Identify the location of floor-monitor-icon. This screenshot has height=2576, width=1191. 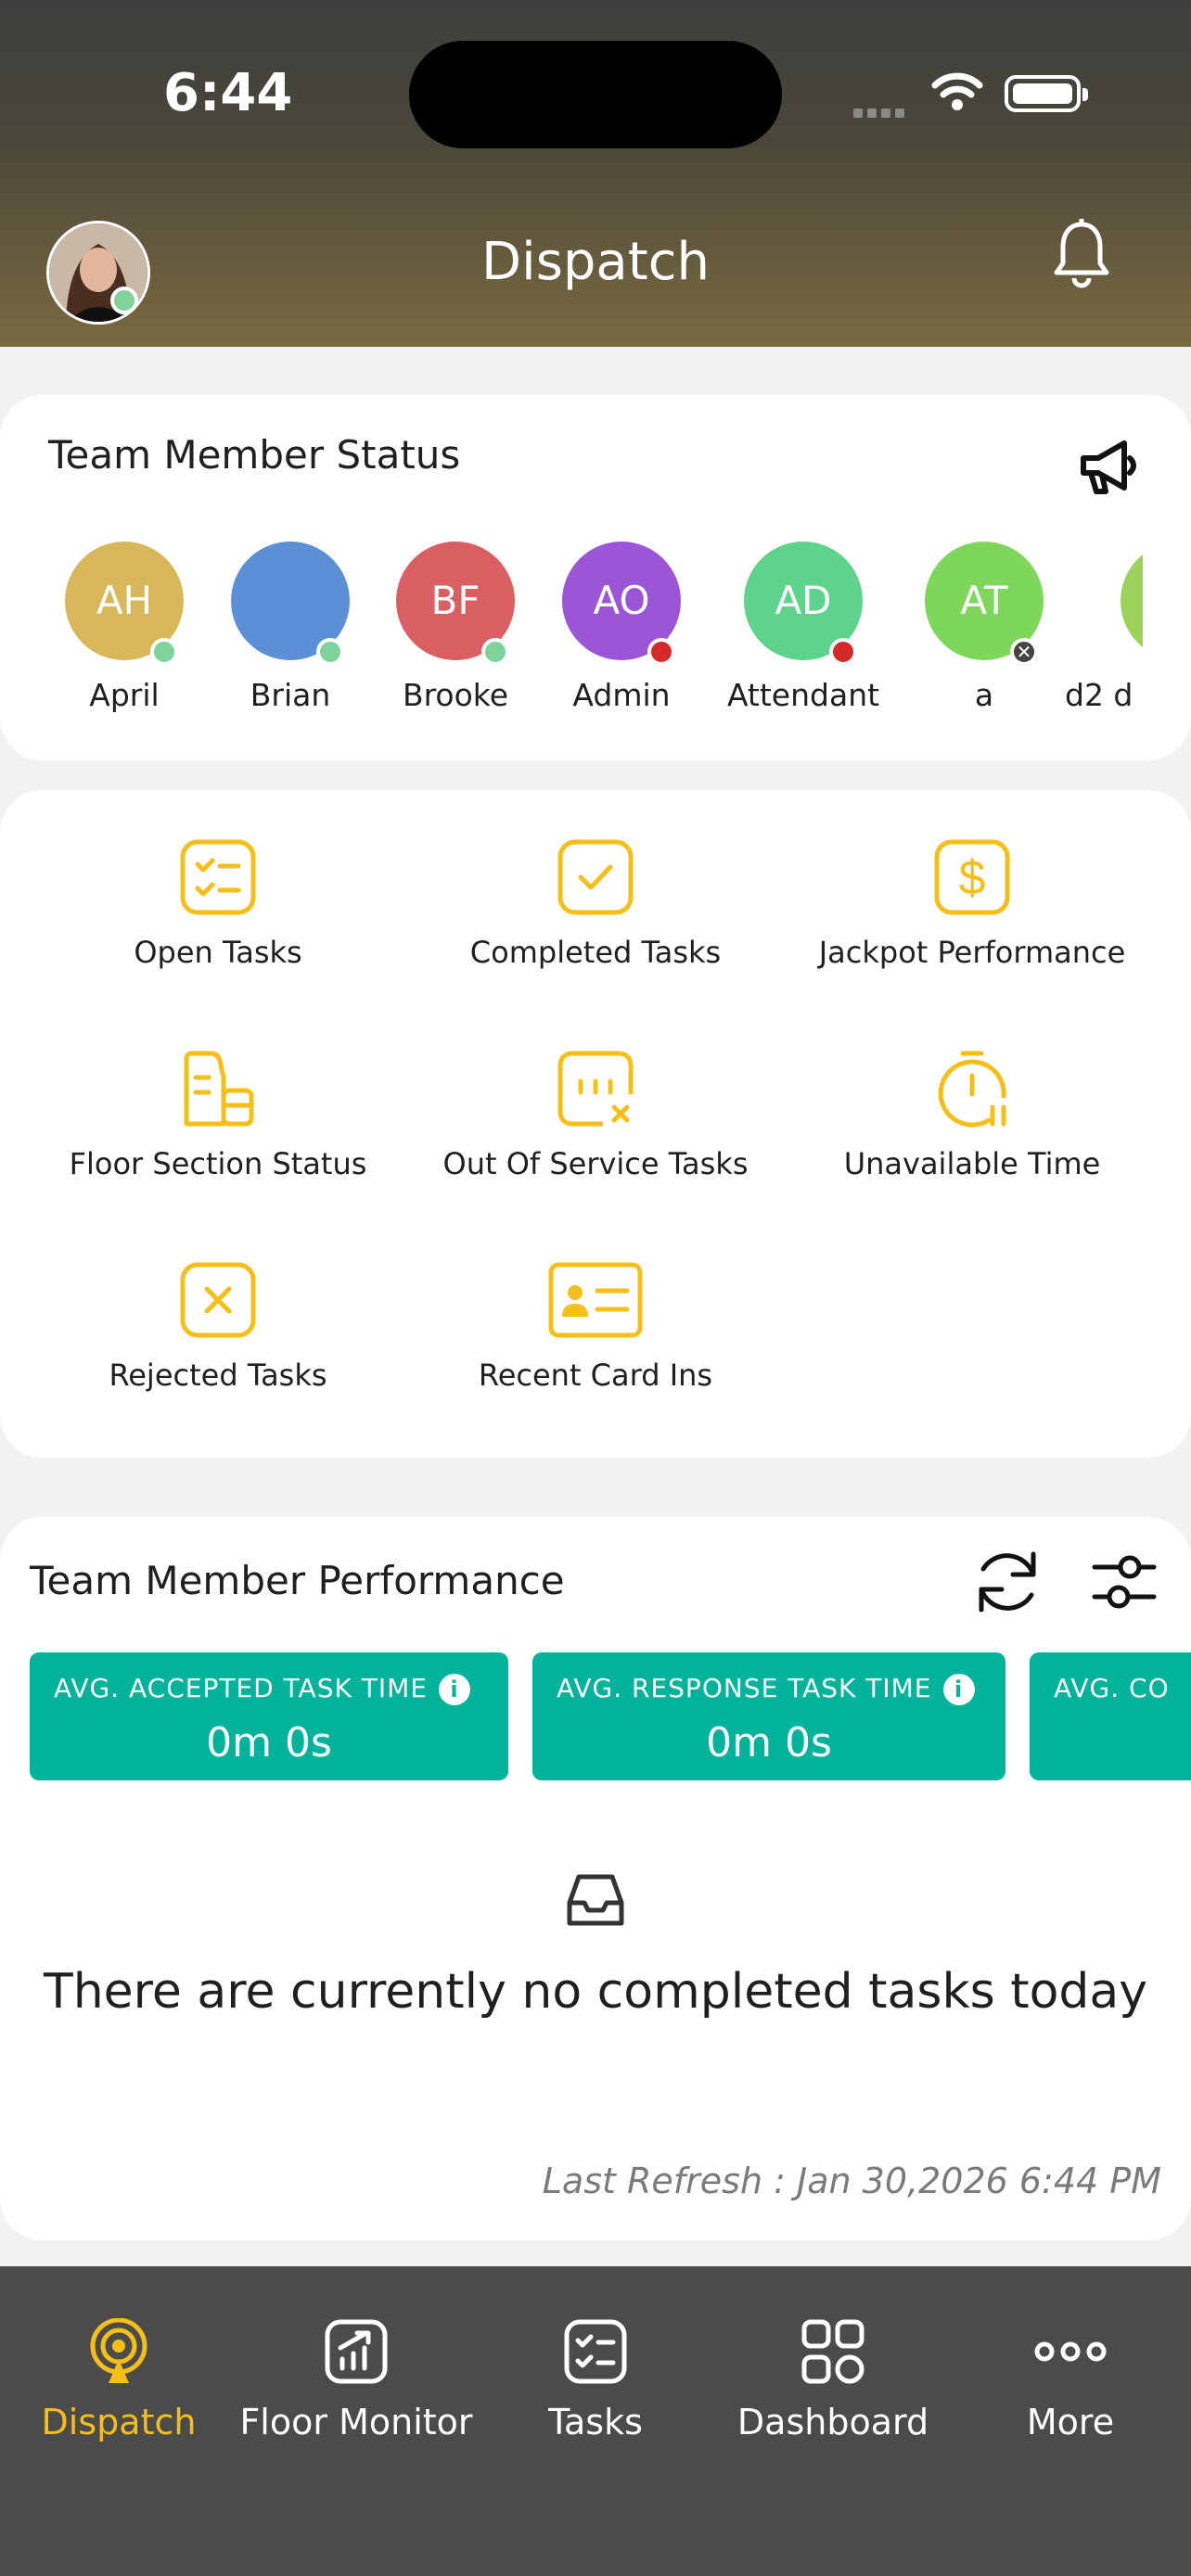
(356, 2352).